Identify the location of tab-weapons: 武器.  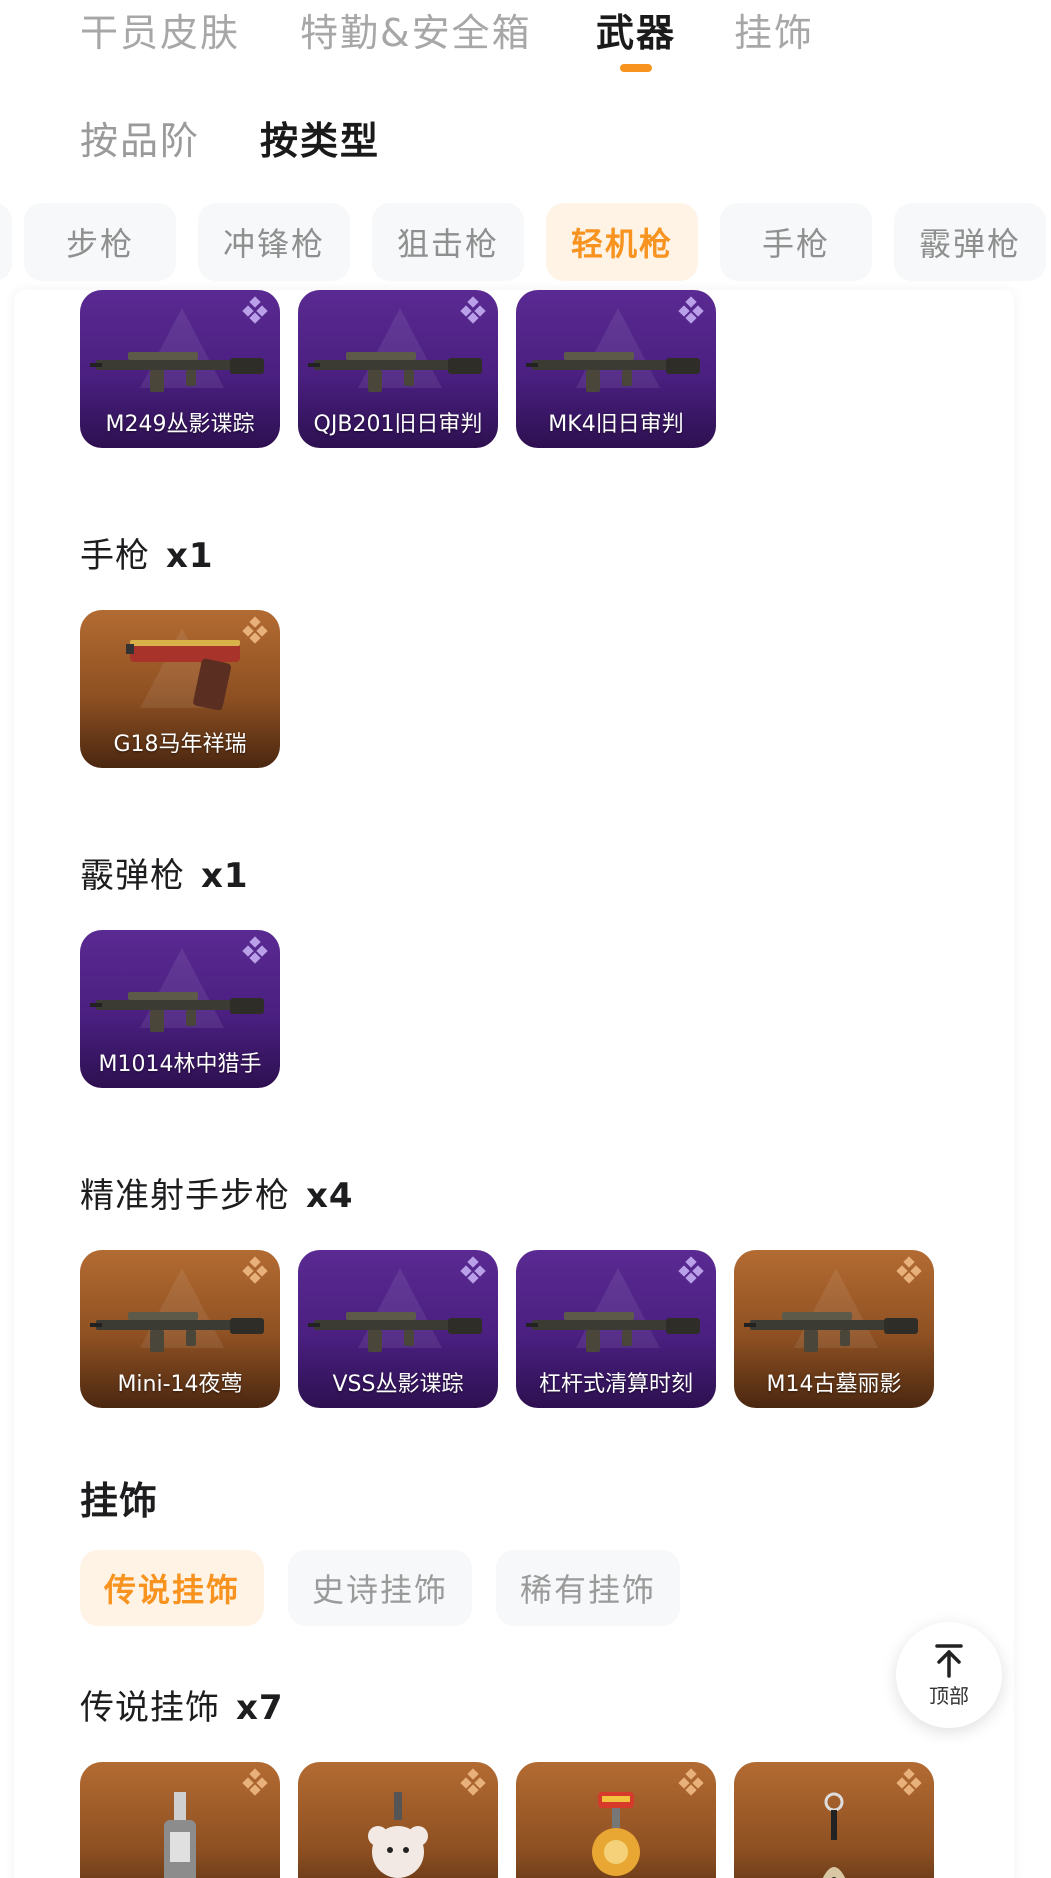
(636, 29).